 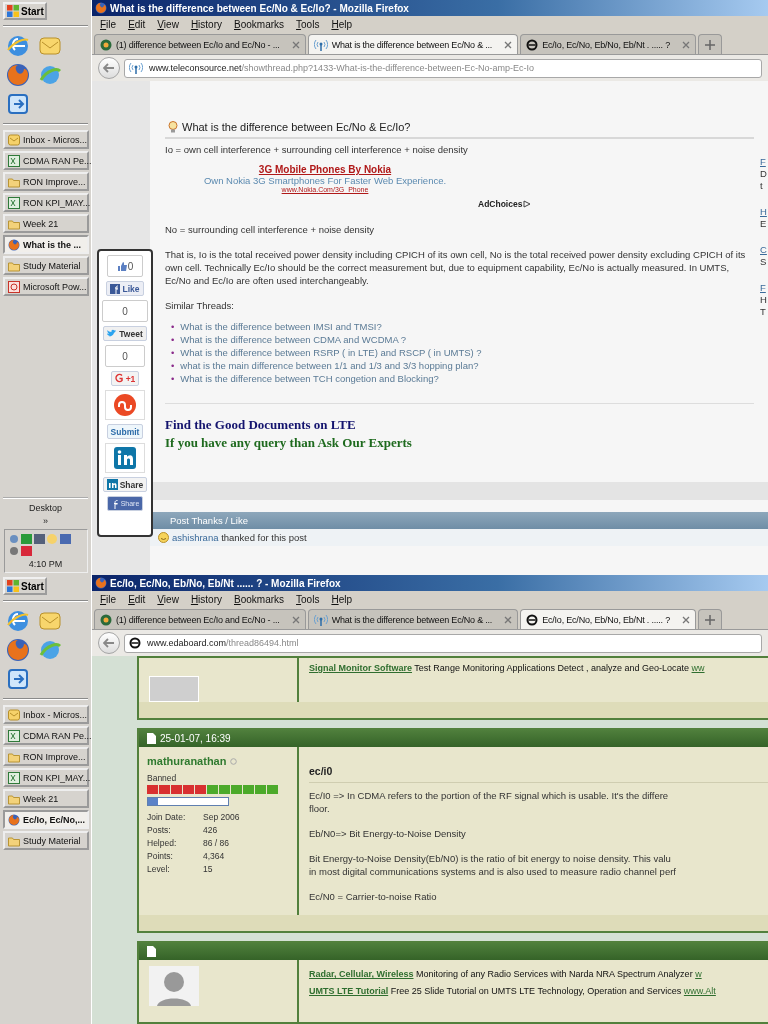 What do you see at coordinates (360, 668) in the screenshot?
I see `ad-link: Signal Monitor Software` at bounding box center [360, 668].